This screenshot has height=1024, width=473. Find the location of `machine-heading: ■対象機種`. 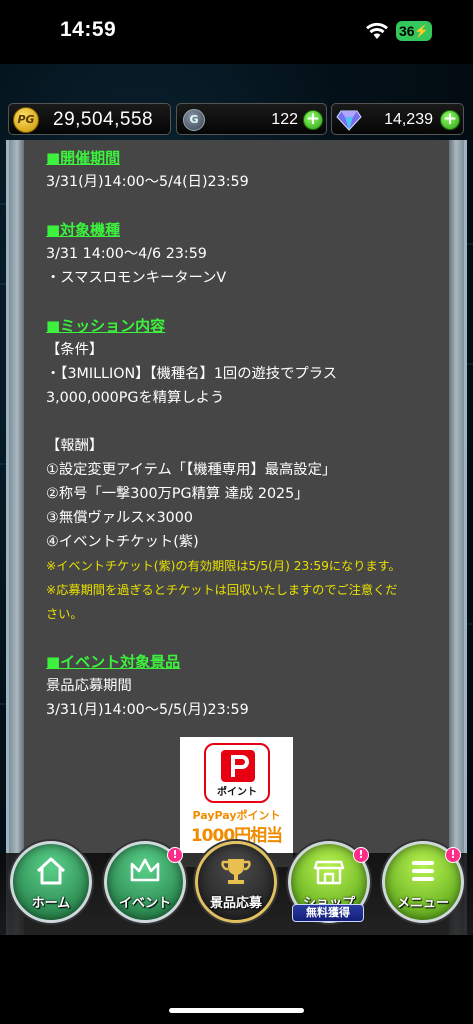

machine-heading: ■対象機種 is located at coordinates (83, 230).